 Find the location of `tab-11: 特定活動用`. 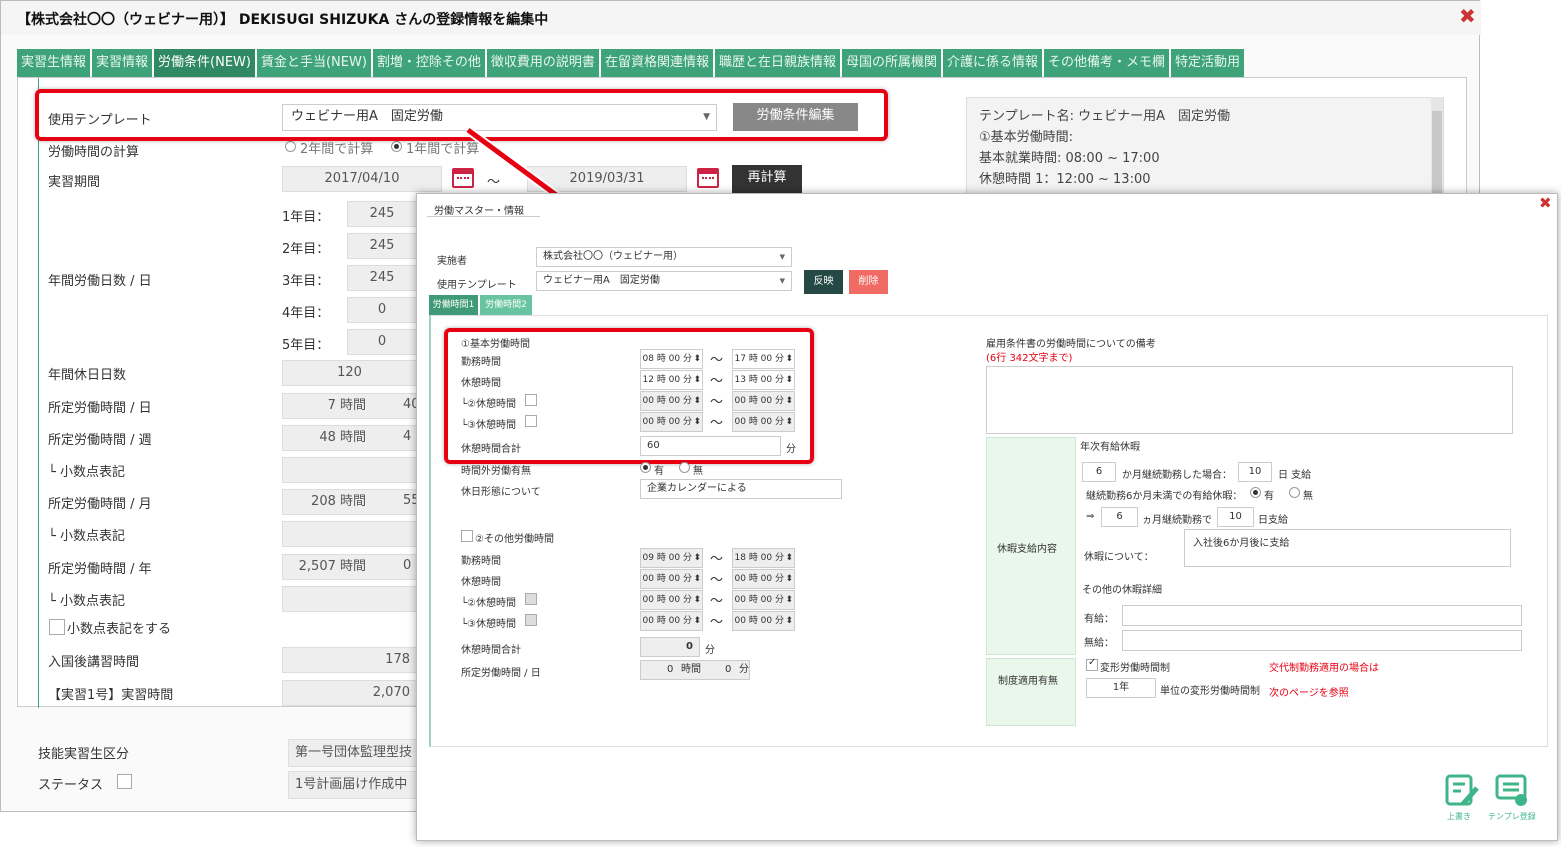

tab-11: 特定活動用 is located at coordinates (1208, 63).